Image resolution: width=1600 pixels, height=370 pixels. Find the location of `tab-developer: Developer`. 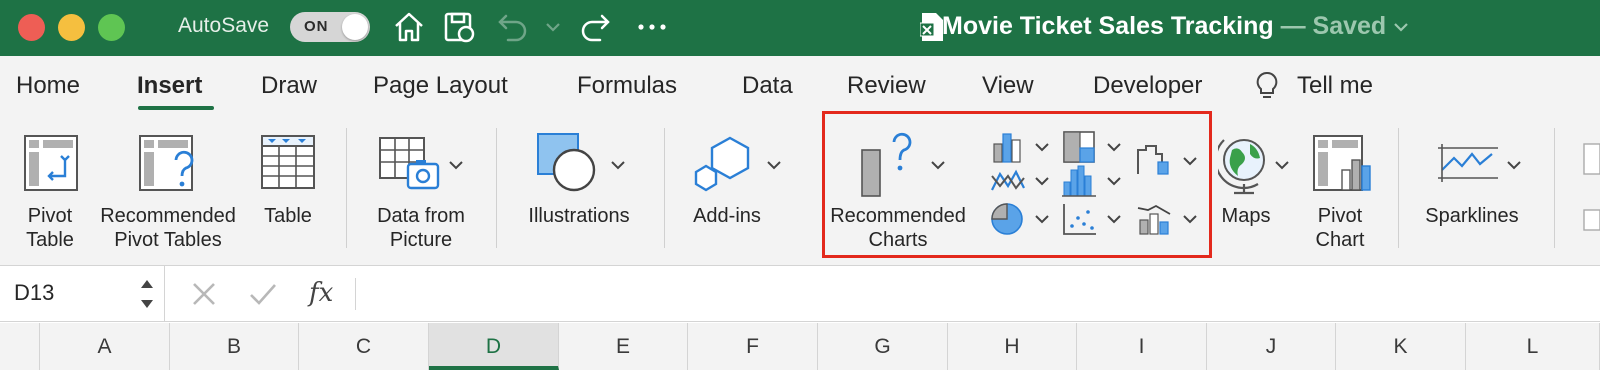

tab-developer: Developer is located at coordinates (1147, 86).